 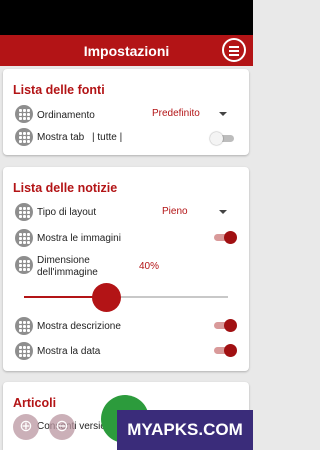 What do you see at coordinates (26, 427) in the screenshot?
I see `zoom-in-icon: ⊕` at bounding box center [26, 427].